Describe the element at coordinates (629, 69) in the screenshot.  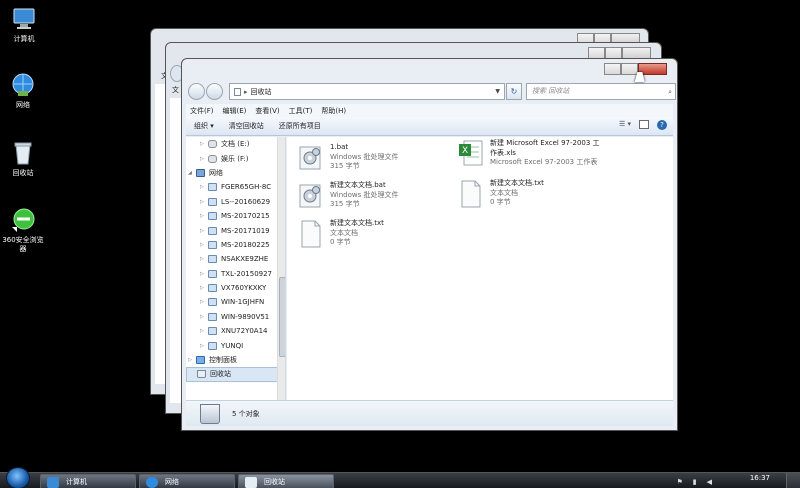
I see `maximize-button` at that location.